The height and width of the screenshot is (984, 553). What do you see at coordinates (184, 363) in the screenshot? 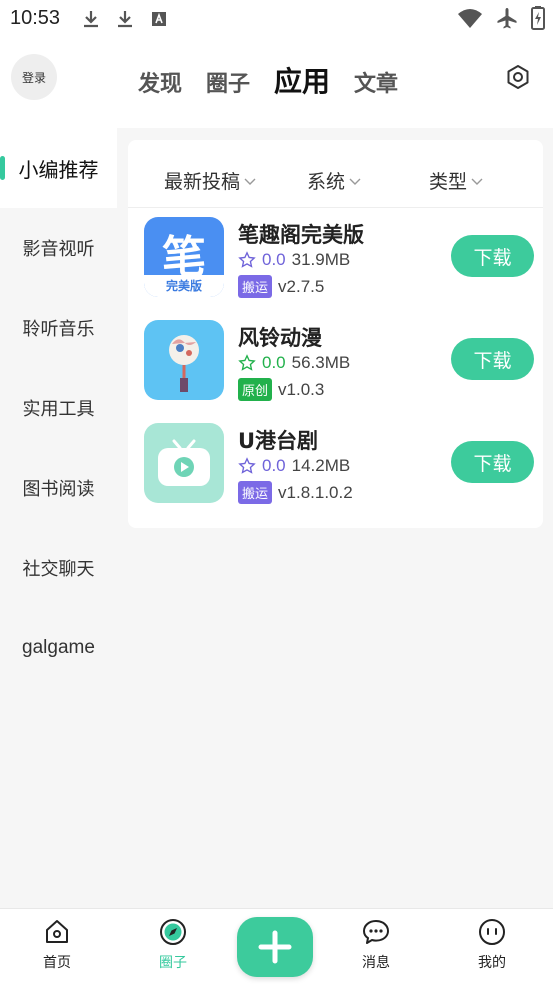
I see `wind-chime-icon` at bounding box center [184, 363].